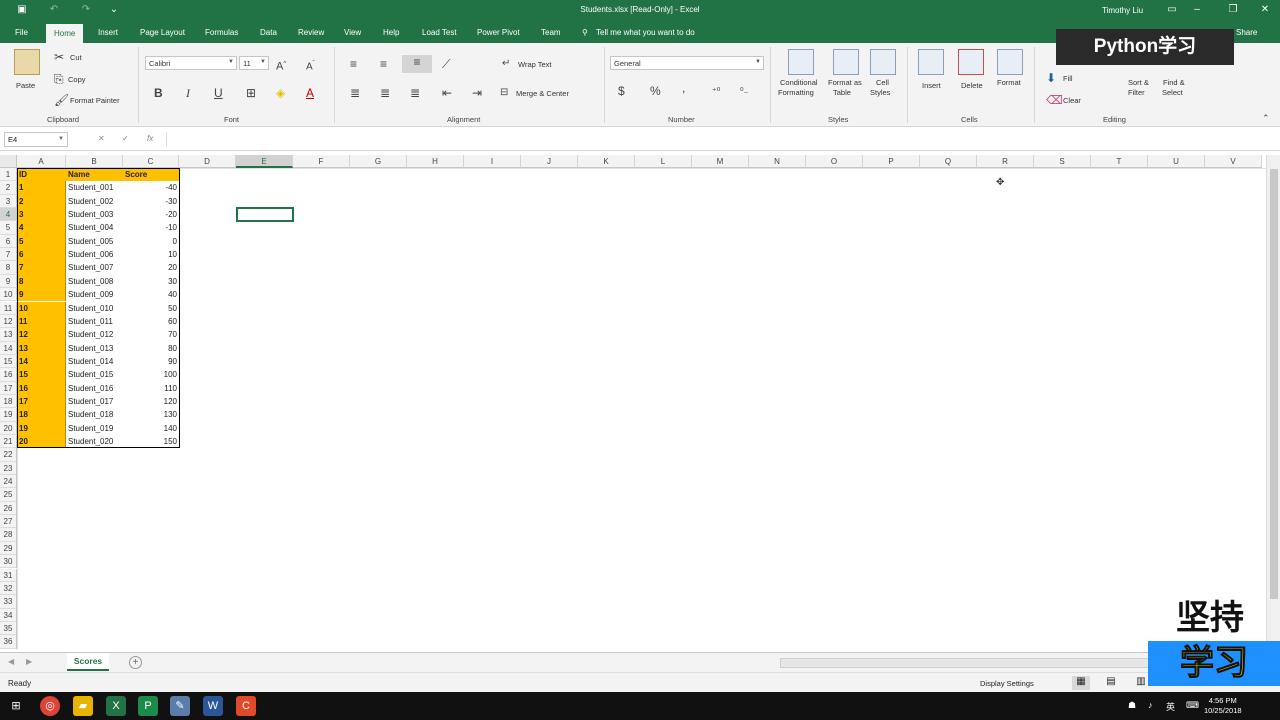  Describe the element at coordinates (8, 241) in the screenshot. I see `row-header-6: 6` at that location.